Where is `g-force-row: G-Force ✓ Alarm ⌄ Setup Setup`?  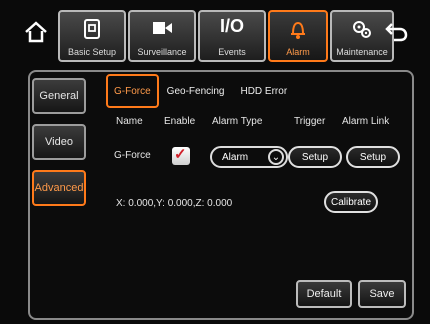
g-force-row: G-Force ✓ Alarm ⌄ Setup Setup is located at coordinates (256, 157).